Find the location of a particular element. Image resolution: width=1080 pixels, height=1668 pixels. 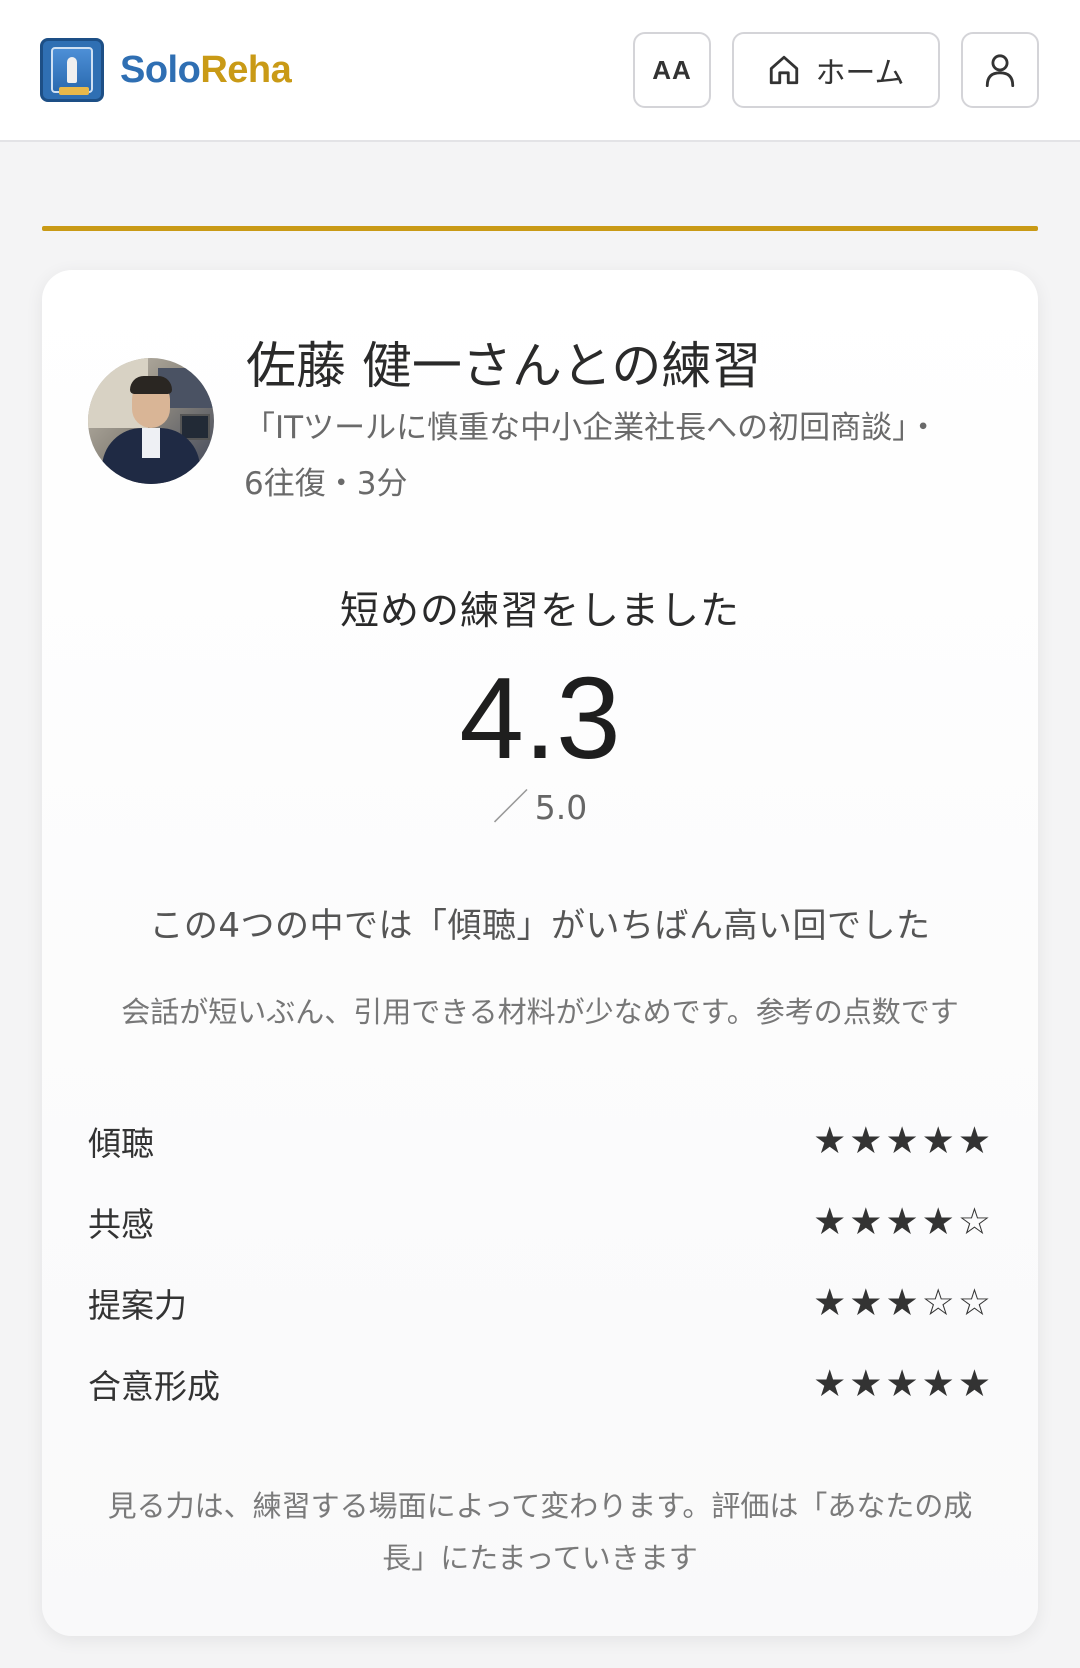

home-button-label: ホーム is located at coordinates (860, 73).